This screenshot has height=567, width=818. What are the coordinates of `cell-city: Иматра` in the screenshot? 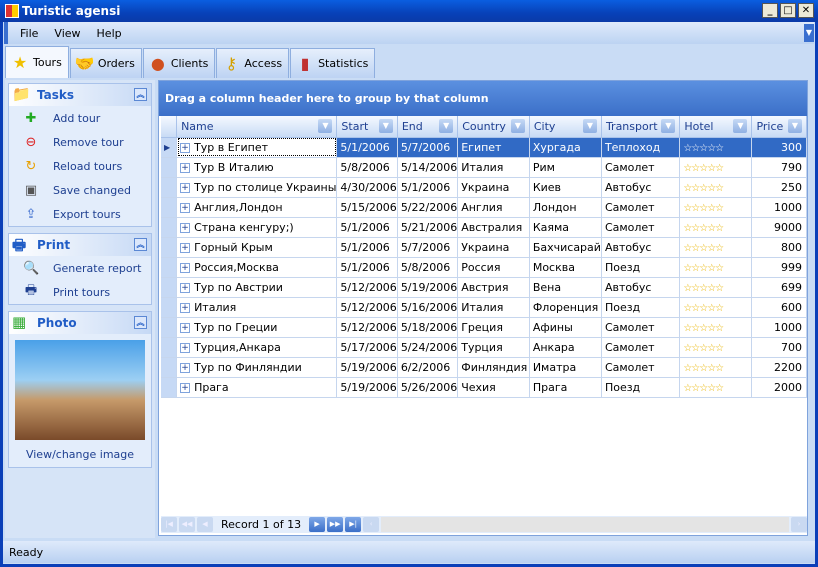 It's located at (565, 367).